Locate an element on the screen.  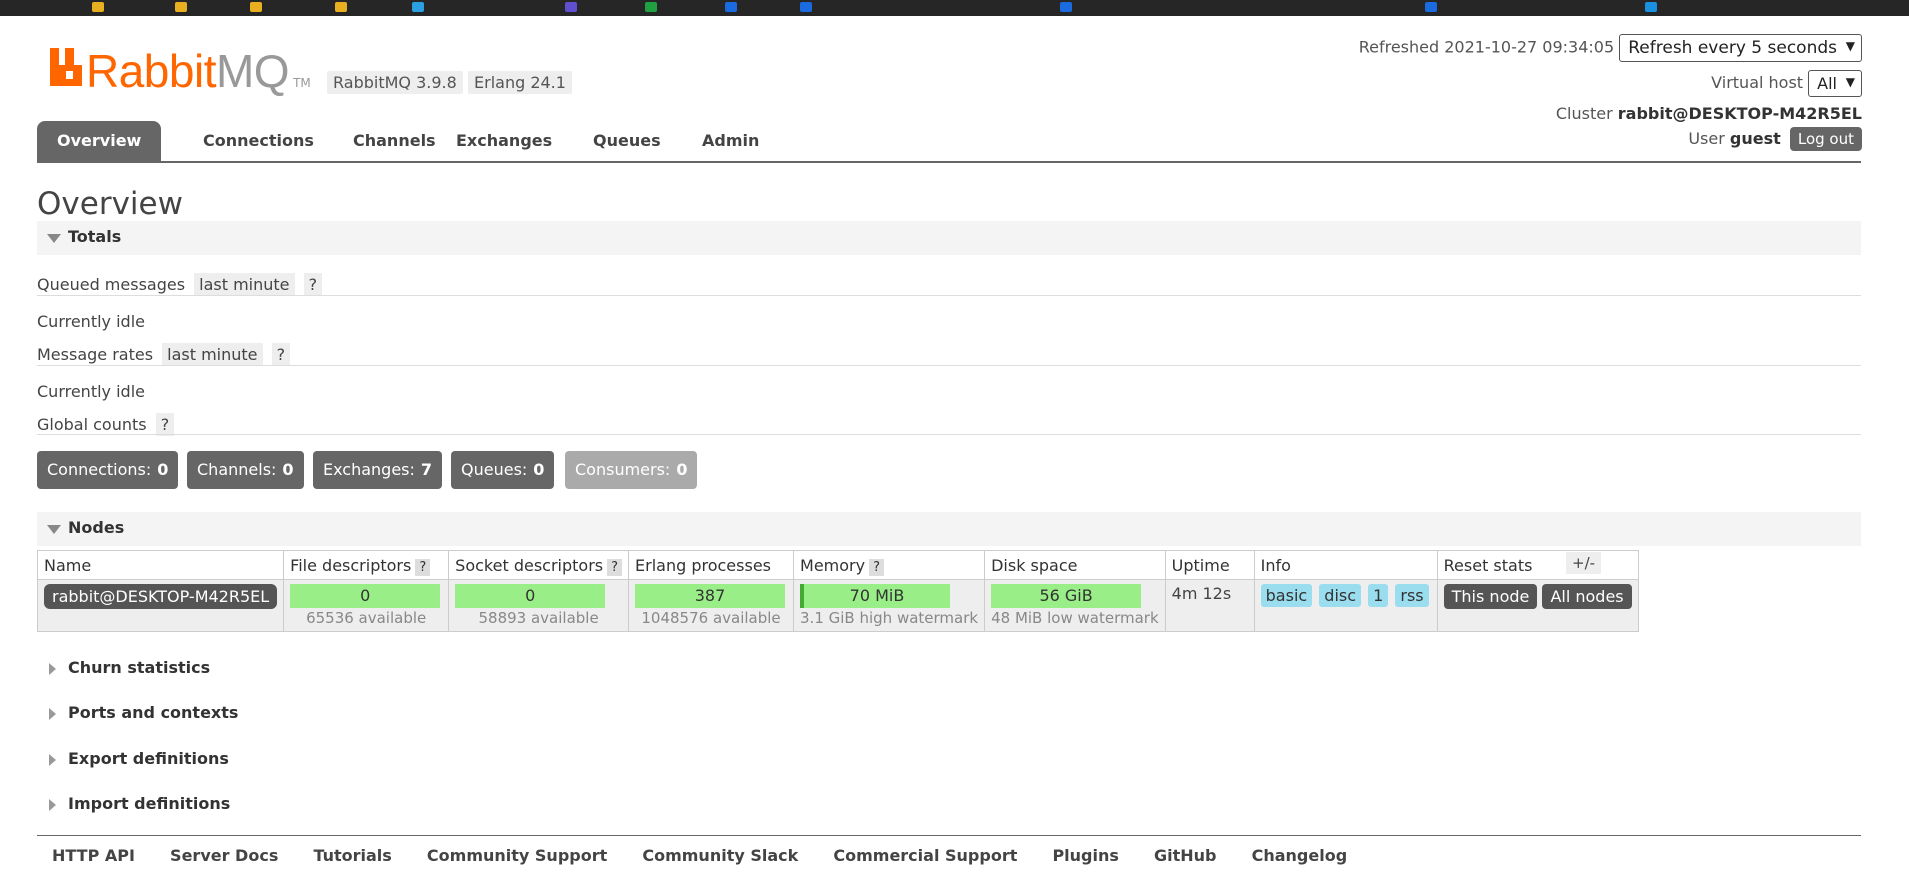
info-tag-basic: basic is located at coordinates (1286, 595).